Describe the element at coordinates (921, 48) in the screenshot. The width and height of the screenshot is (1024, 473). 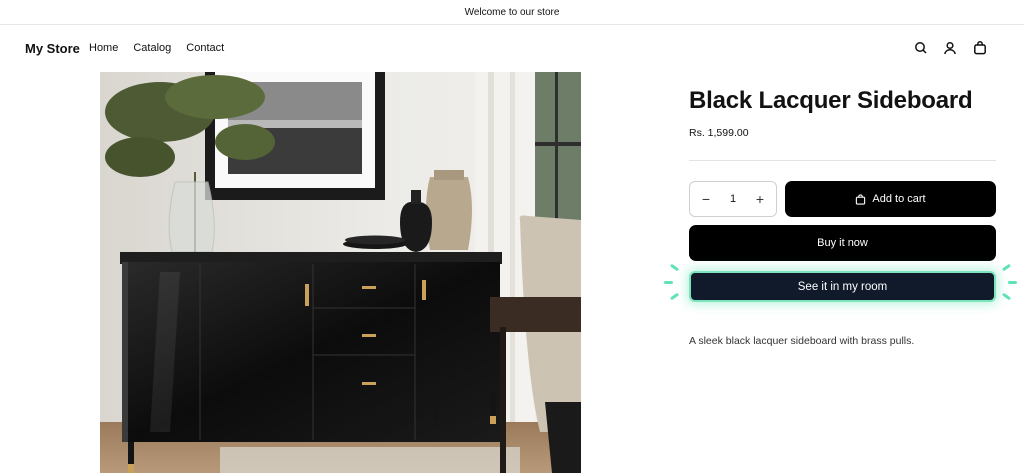
I see `search-icon` at that location.